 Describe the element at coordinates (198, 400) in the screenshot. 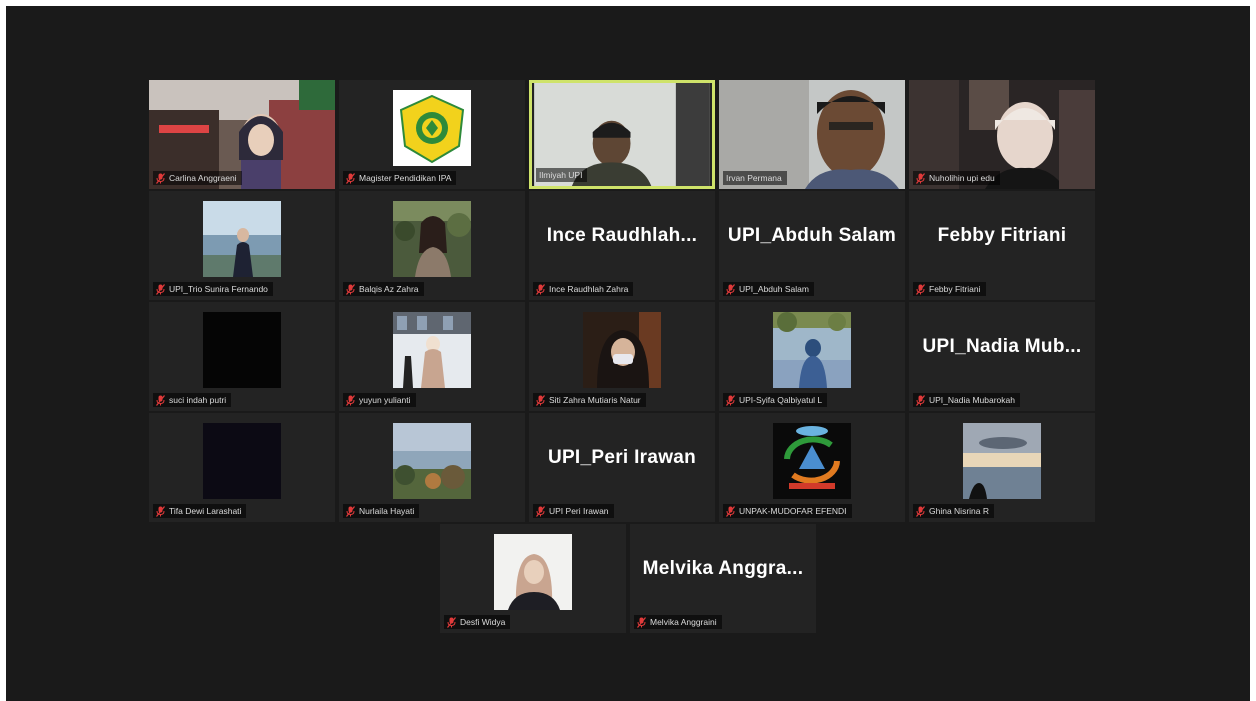

I see `participant-name: suci indah putri` at that location.